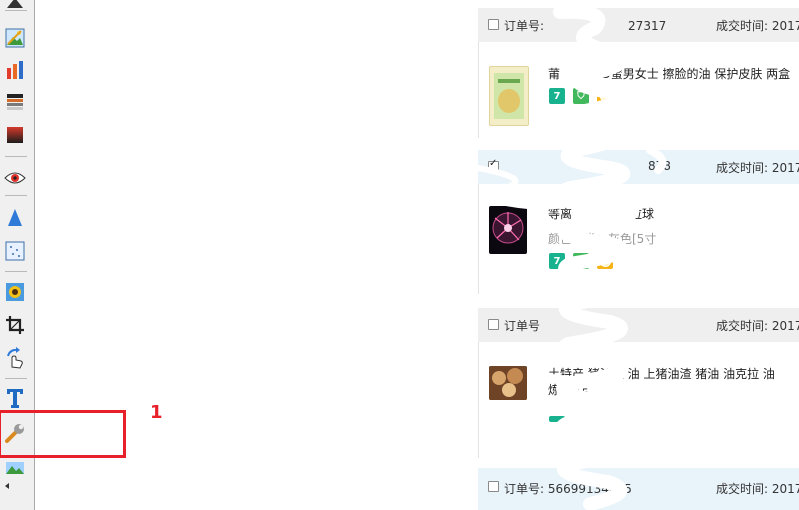 This screenshot has width=799, height=510. I want to click on seven-day-return-icon, so click(557, 419).